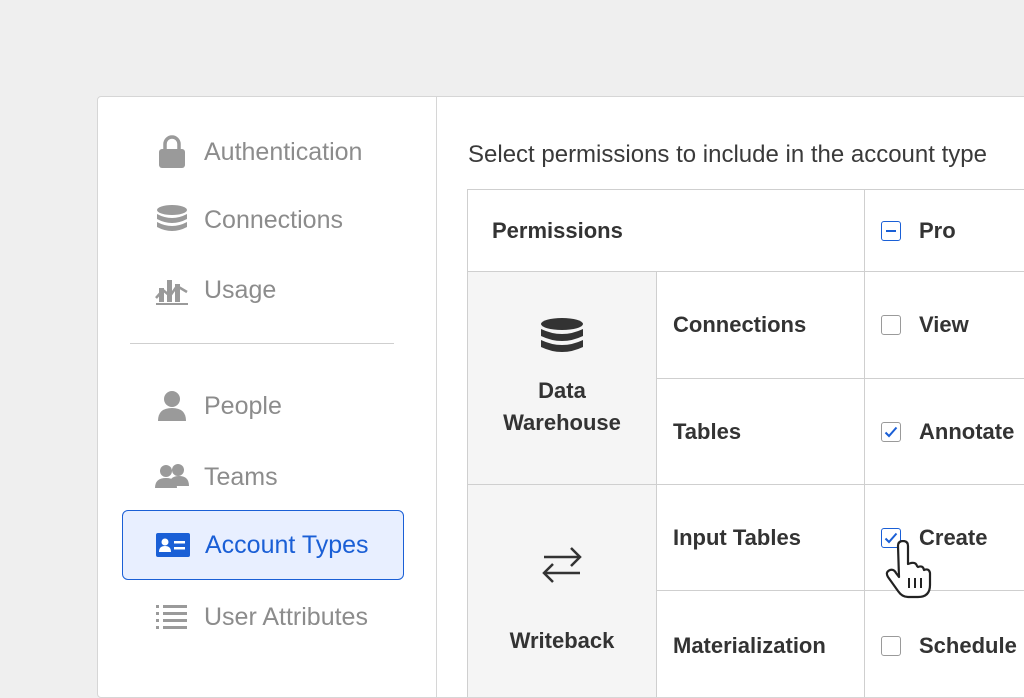 The width and height of the screenshot is (1024, 698). Describe the element at coordinates (243, 405) in the screenshot. I see `sidebar-item-label: People` at that location.